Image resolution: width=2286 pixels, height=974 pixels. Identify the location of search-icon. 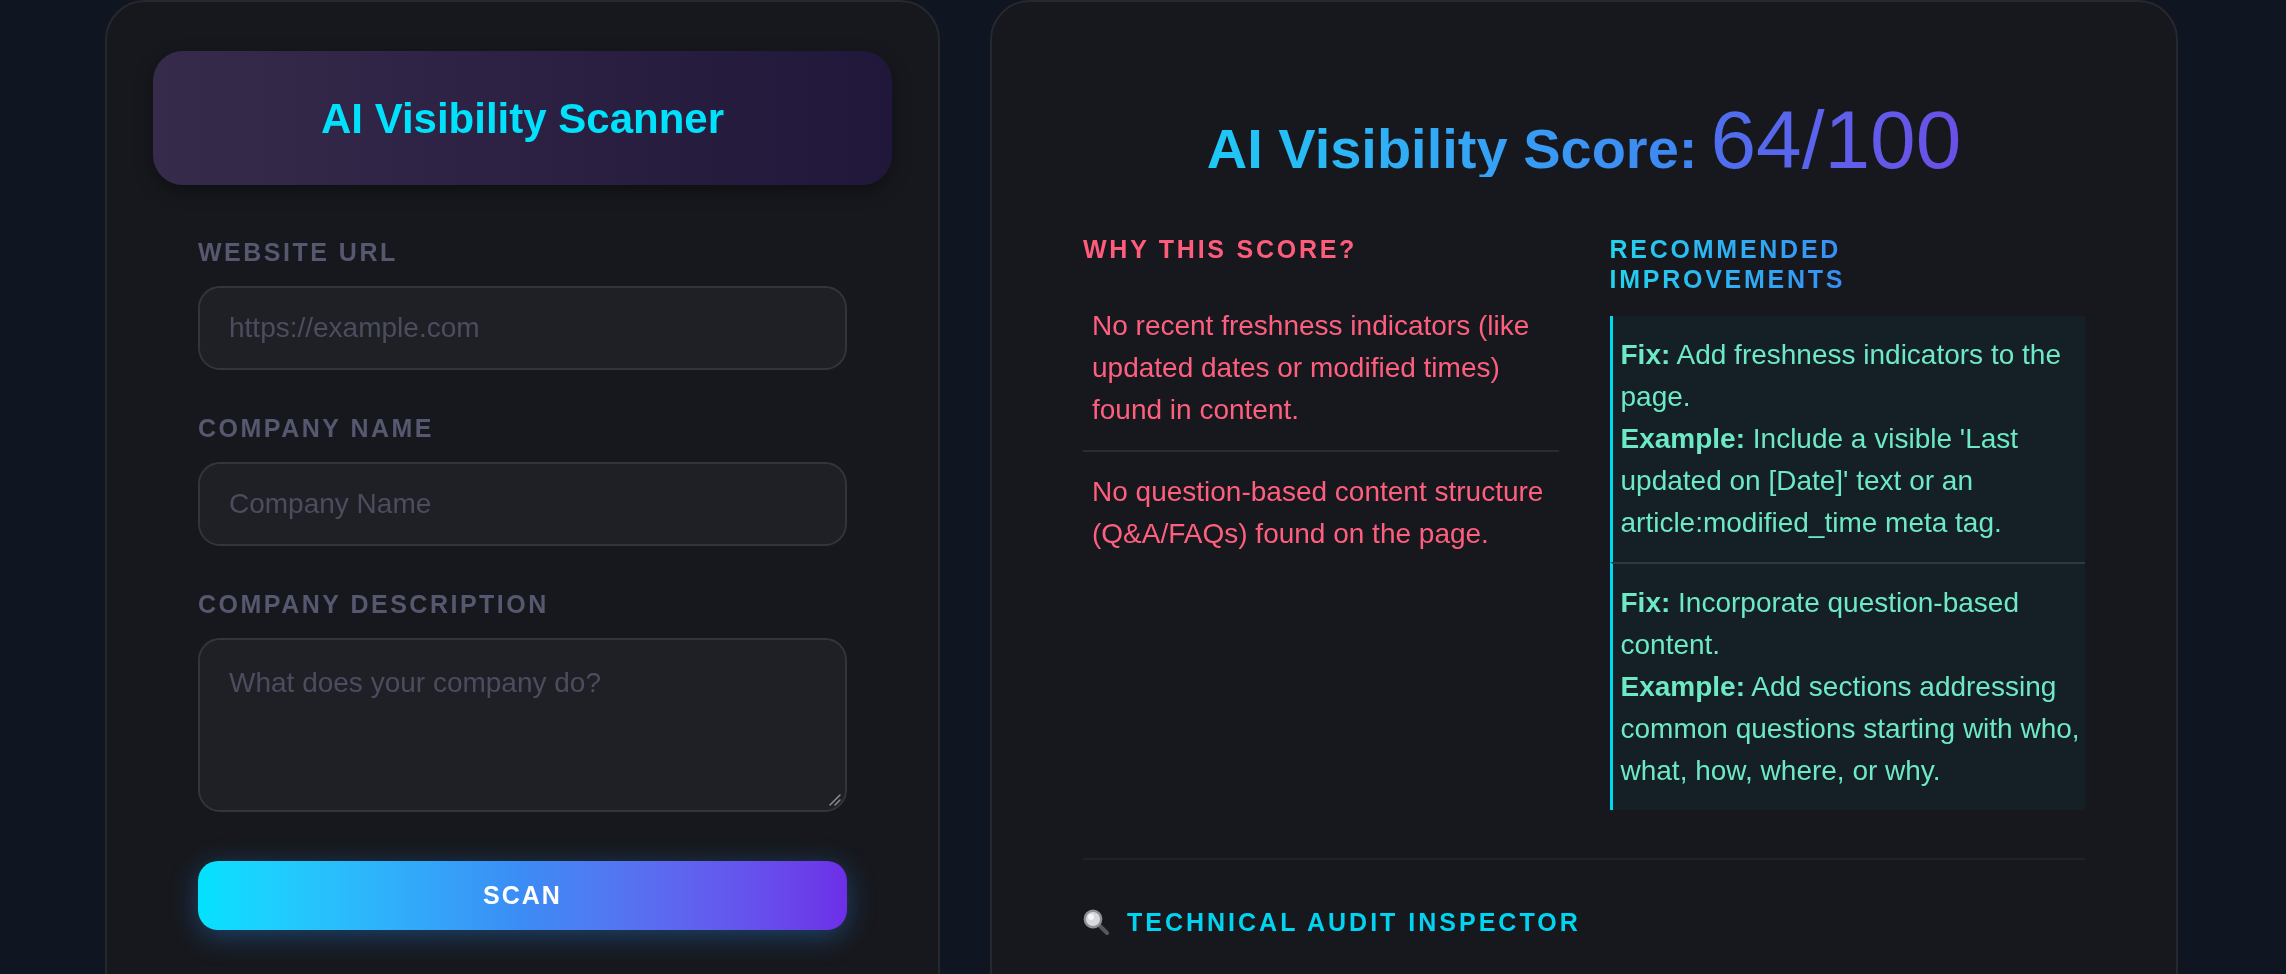
(1096, 922).